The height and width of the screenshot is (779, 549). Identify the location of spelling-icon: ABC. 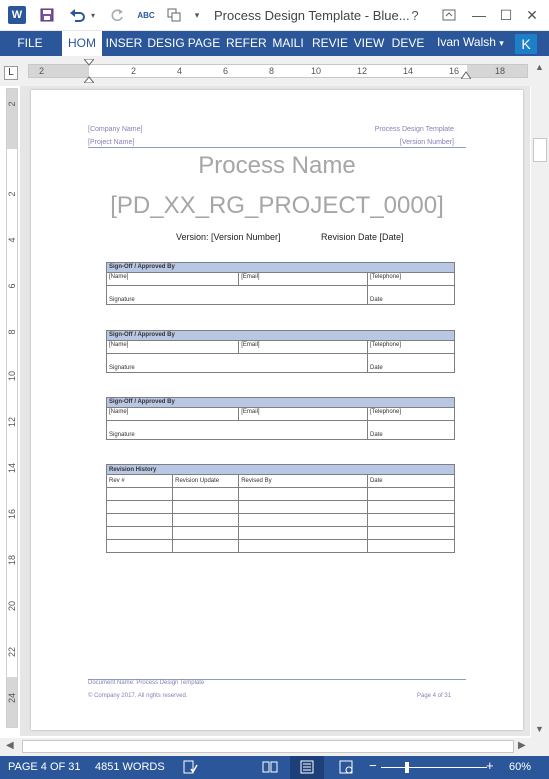
(146, 15).